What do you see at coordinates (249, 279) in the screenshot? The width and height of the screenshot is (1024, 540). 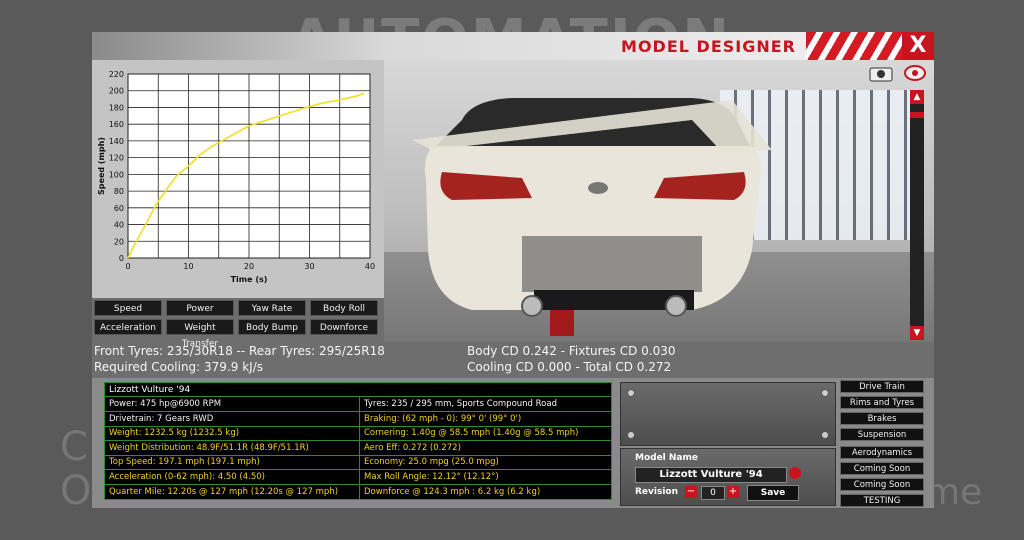 I see `x-axis-label: Time (s)` at bounding box center [249, 279].